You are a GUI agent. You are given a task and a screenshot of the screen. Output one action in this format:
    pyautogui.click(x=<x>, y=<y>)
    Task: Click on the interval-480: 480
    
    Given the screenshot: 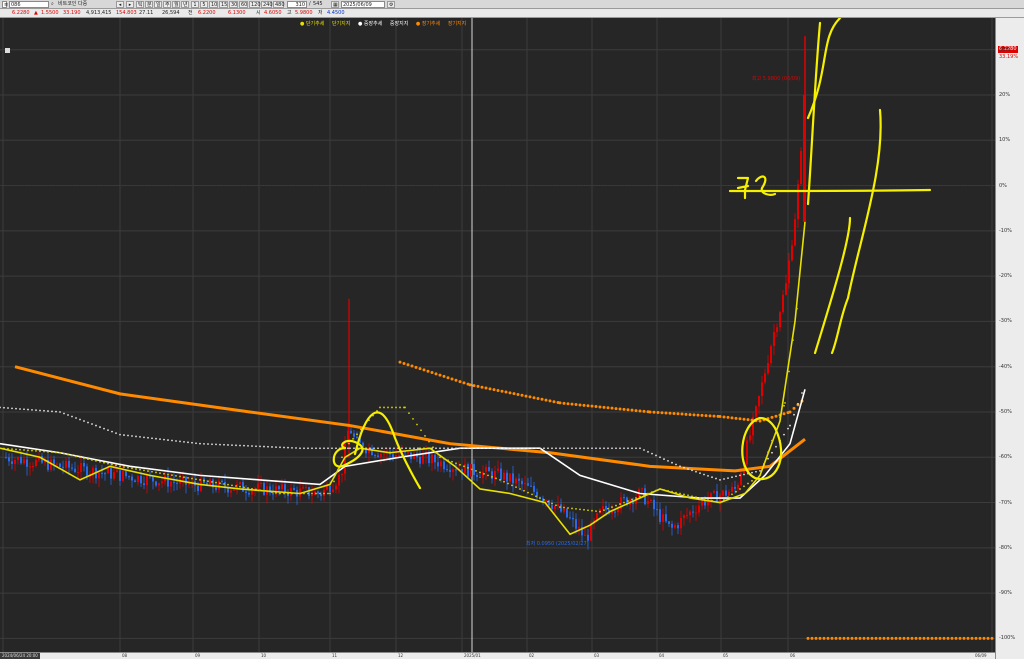 What is the action you would take?
    pyautogui.click(x=279, y=4)
    